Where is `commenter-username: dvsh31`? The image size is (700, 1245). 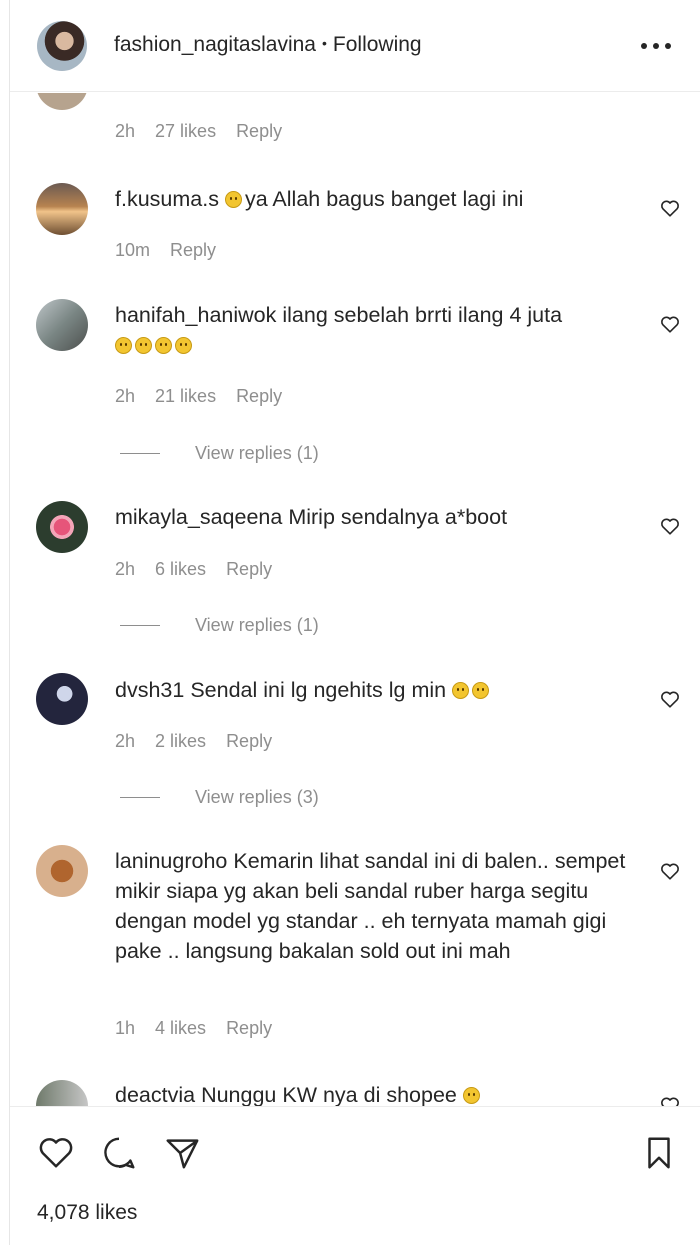 commenter-username: dvsh31 is located at coordinates (149, 690).